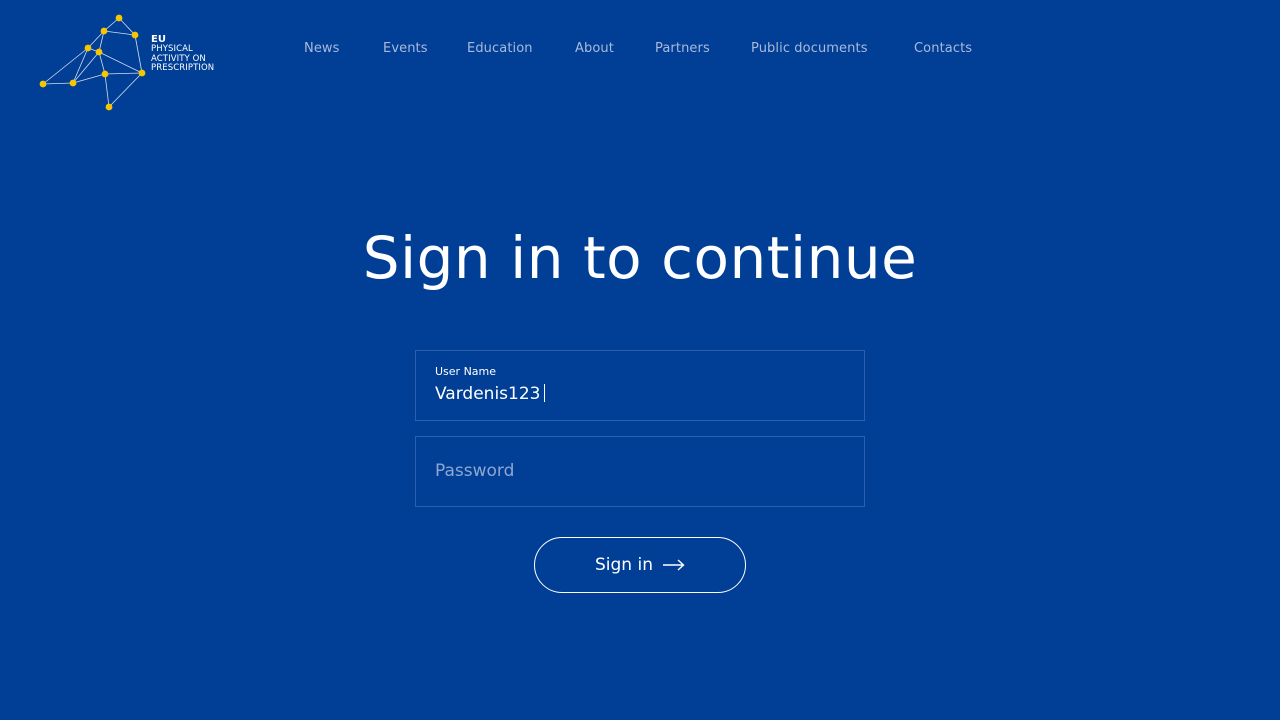 The width and height of the screenshot is (1280, 720). What do you see at coordinates (322, 48) in the screenshot?
I see `nav-item-news: News` at bounding box center [322, 48].